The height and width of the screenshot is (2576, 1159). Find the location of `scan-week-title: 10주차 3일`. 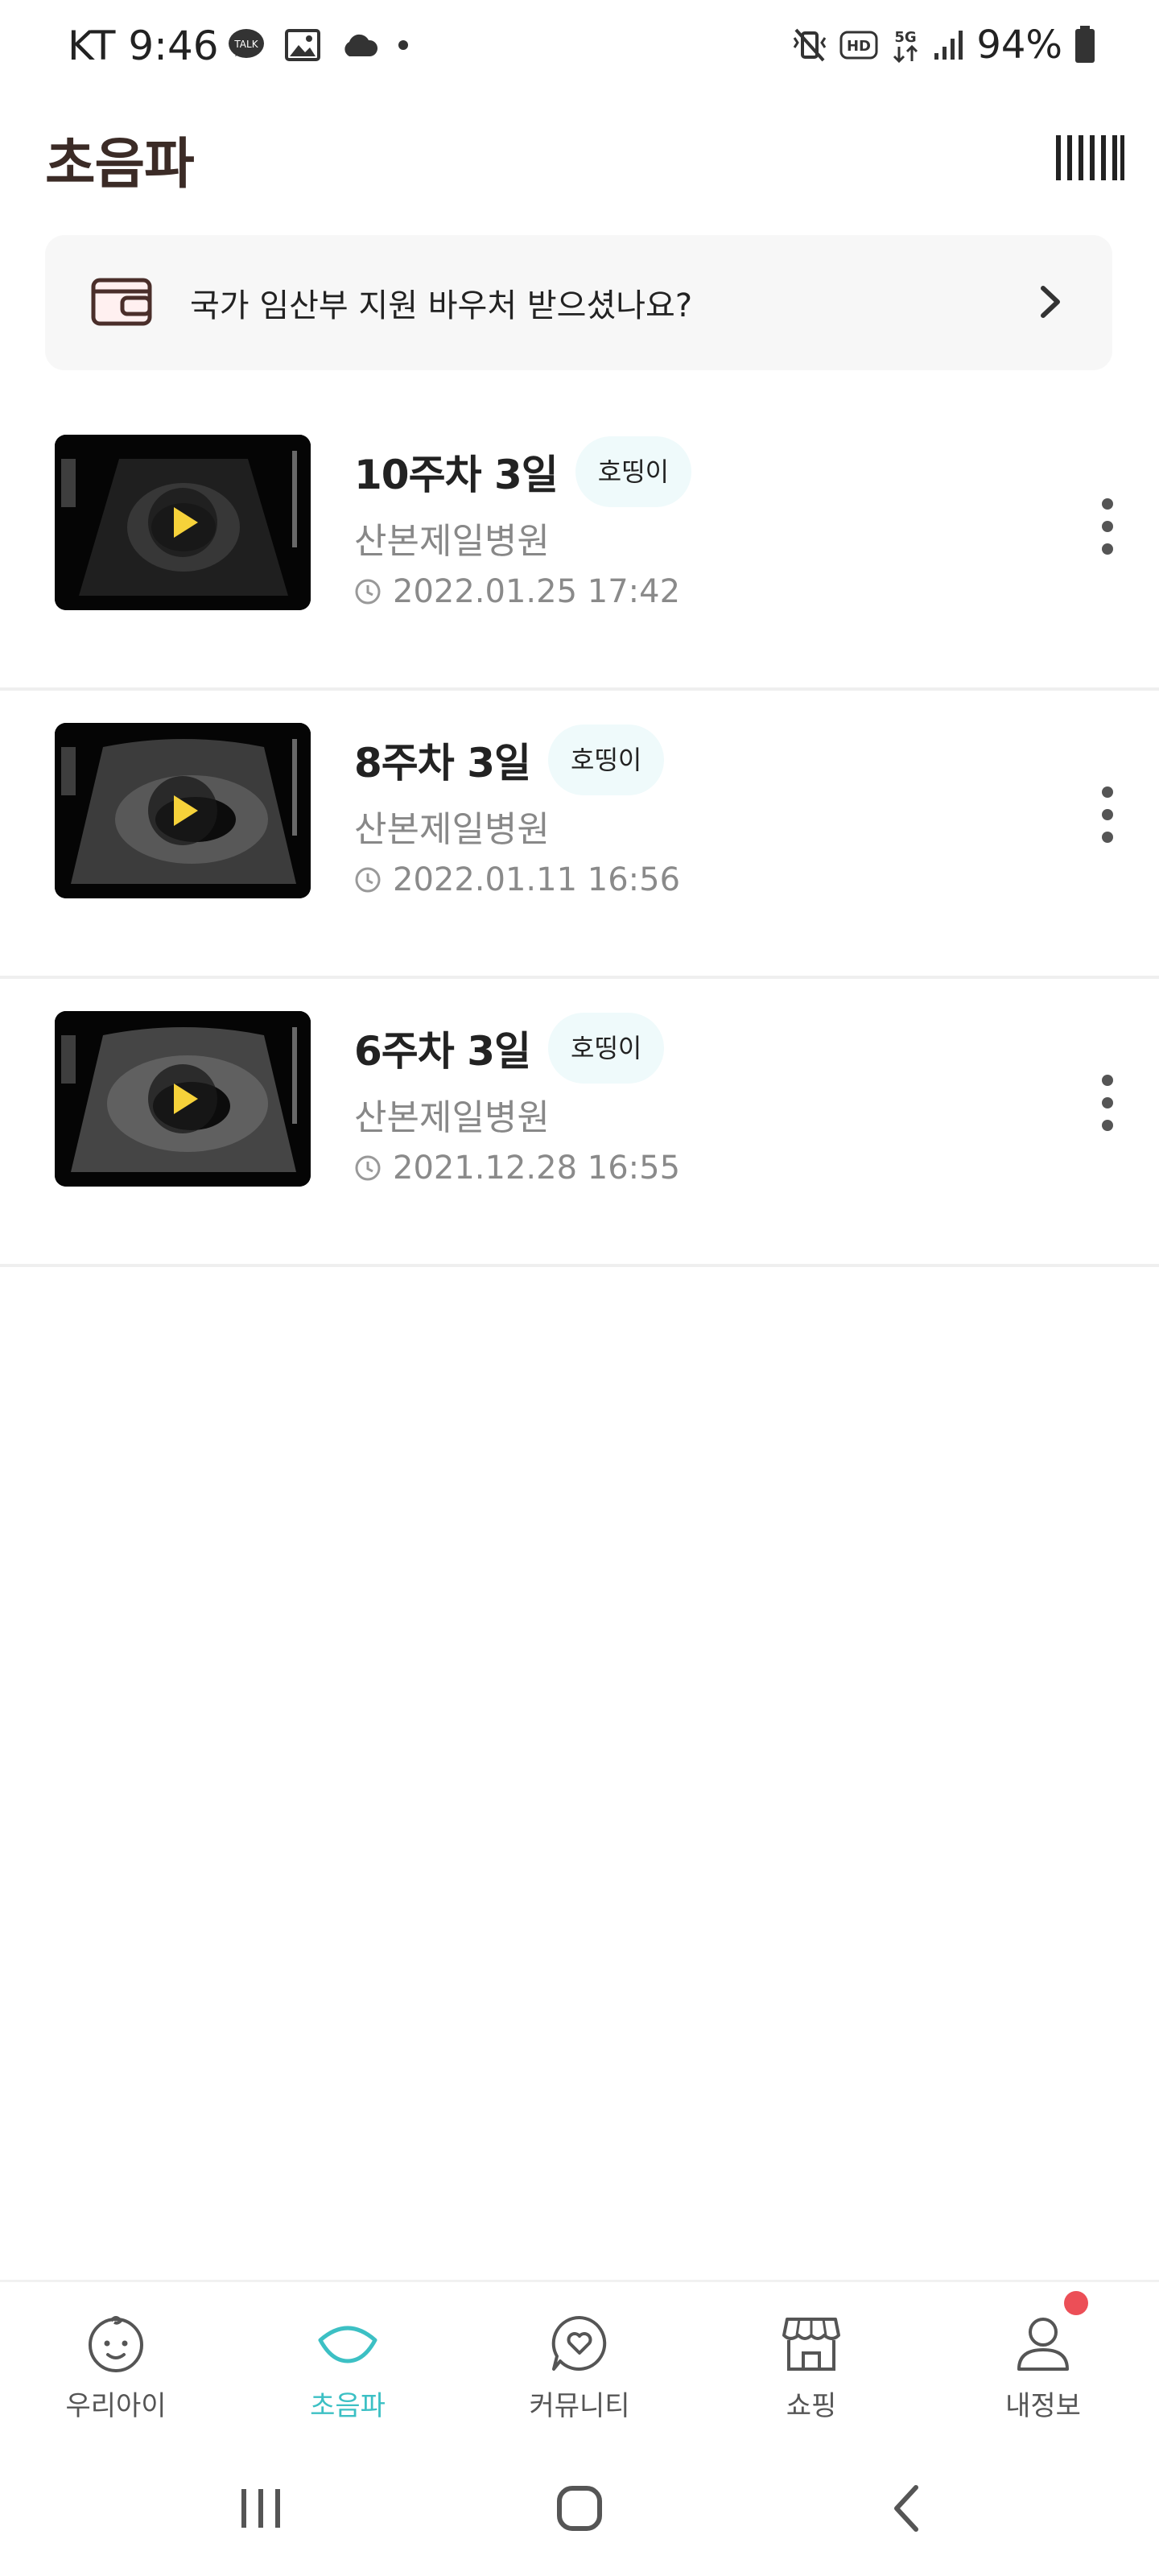

scan-week-title: 10주차 3일 is located at coordinates (456, 475).